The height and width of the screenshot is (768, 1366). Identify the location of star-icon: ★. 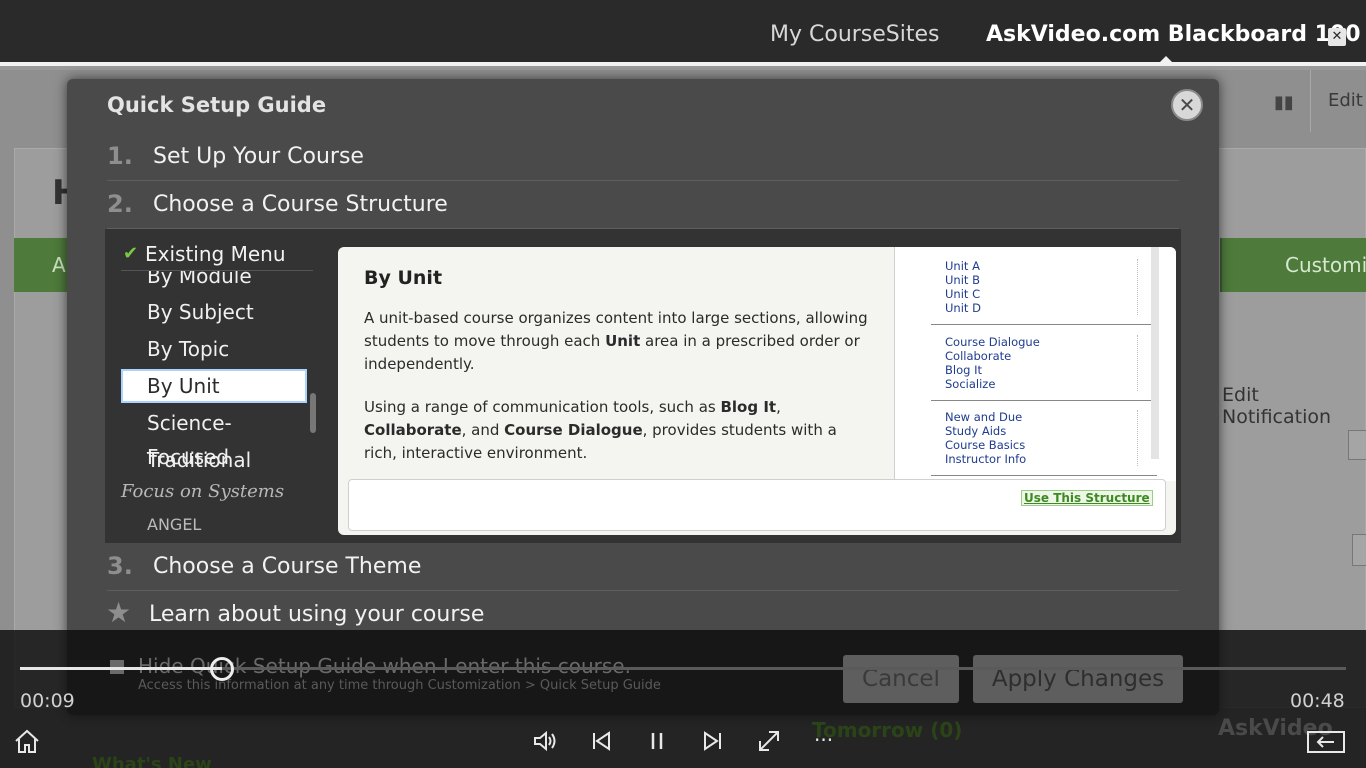
(119, 612).